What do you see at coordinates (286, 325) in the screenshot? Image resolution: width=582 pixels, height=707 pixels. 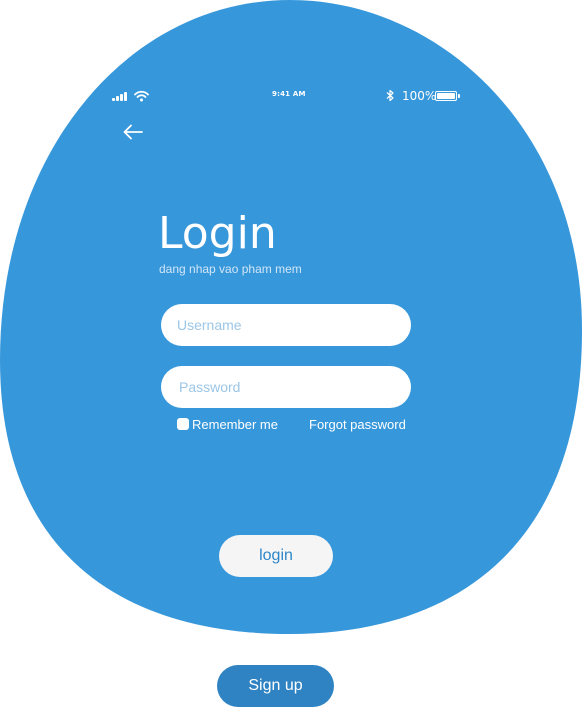 I see `username-input` at bounding box center [286, 325].